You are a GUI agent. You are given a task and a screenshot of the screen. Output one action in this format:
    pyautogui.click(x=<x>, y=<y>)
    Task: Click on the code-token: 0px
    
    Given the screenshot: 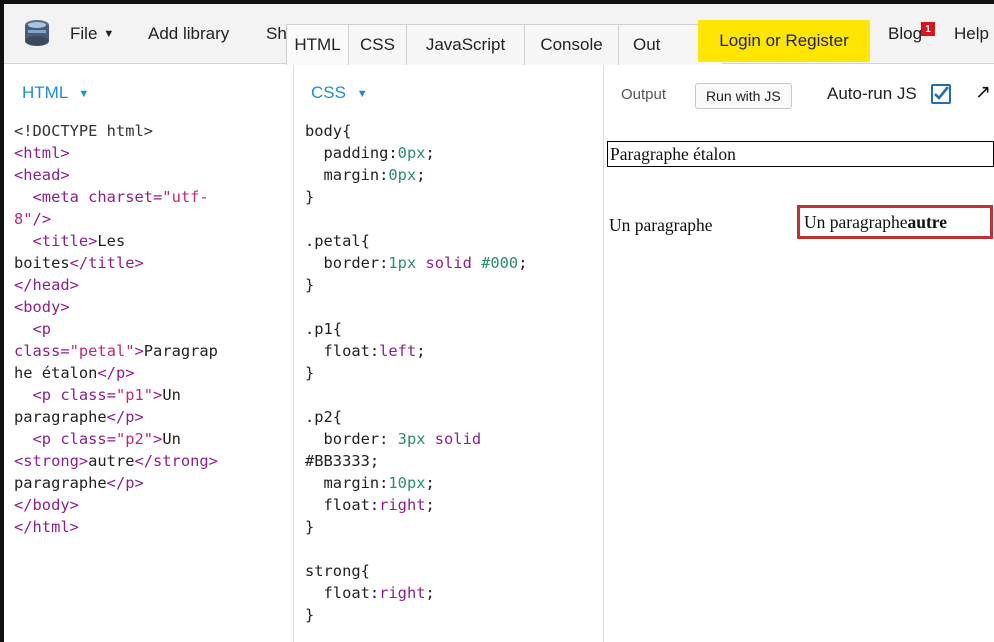 What is the action you would take?
    pyautogui.click(x=411, y=153)
    